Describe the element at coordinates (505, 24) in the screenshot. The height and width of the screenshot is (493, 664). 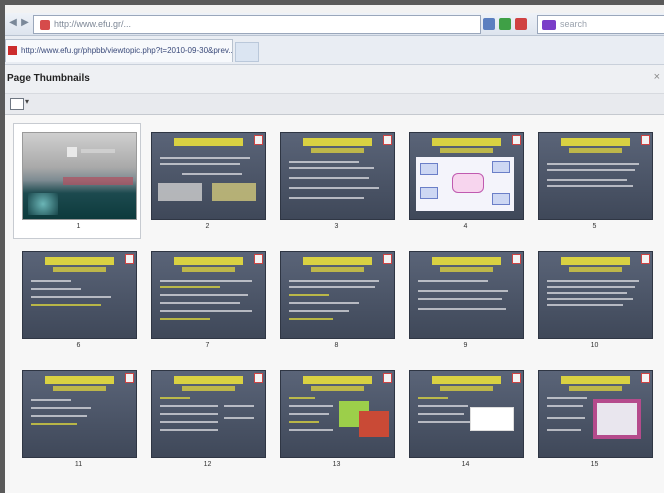
I see `go-icon` at that location.